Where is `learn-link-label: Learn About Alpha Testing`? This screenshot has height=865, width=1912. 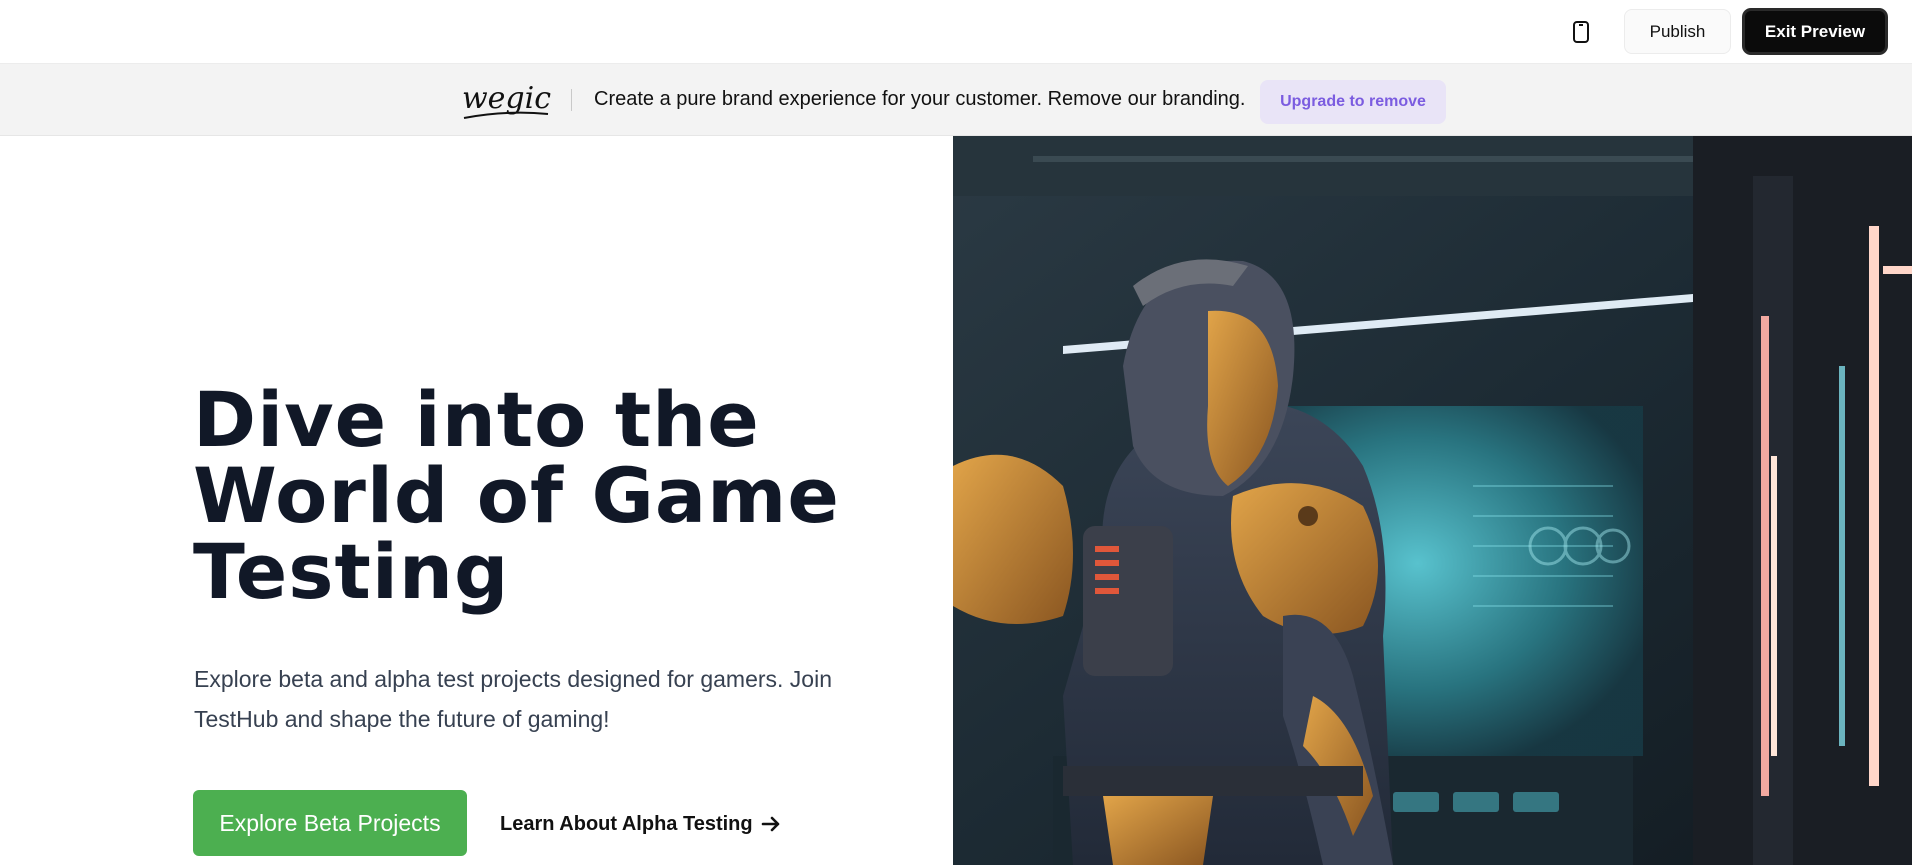
learn-link-label: Learn About Alpha Testing is located at coordinates (626, 823).